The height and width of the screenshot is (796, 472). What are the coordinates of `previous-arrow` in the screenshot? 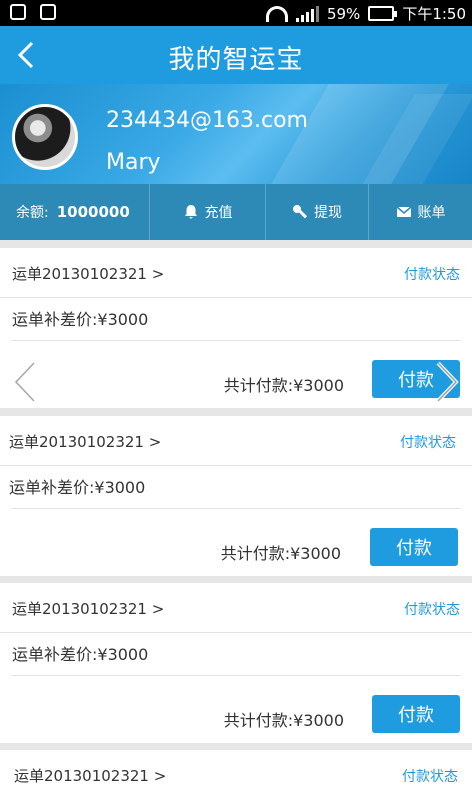 It's located at (25, 382).